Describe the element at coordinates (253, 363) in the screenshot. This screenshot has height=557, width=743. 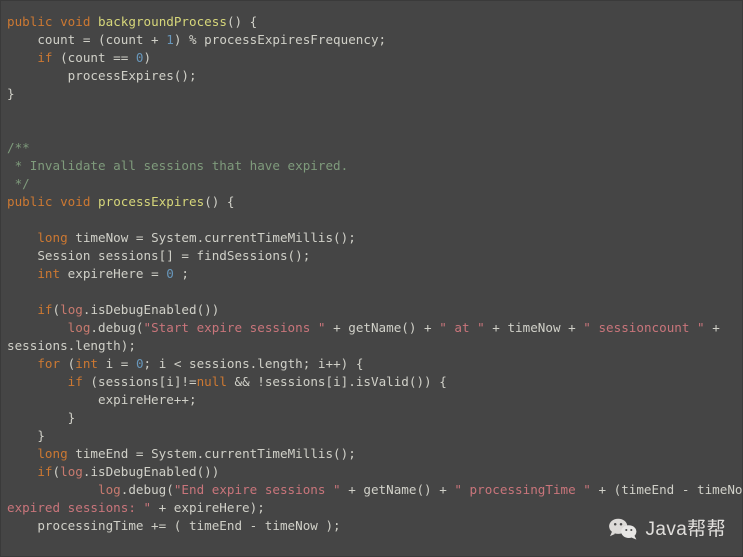
I see `plain-token: ; i < sessions.length; i++) {` at that location.